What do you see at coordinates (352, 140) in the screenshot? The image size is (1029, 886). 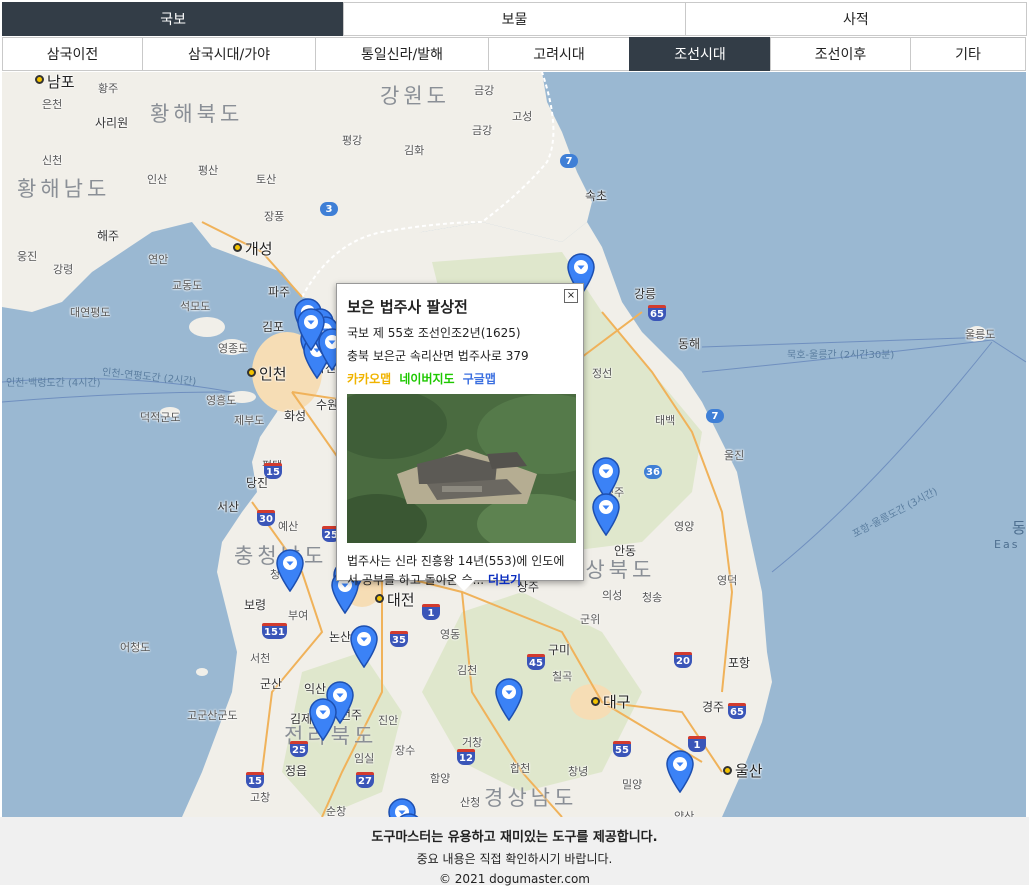 I see `place-label: 평강` at bounding box center [352, 140].